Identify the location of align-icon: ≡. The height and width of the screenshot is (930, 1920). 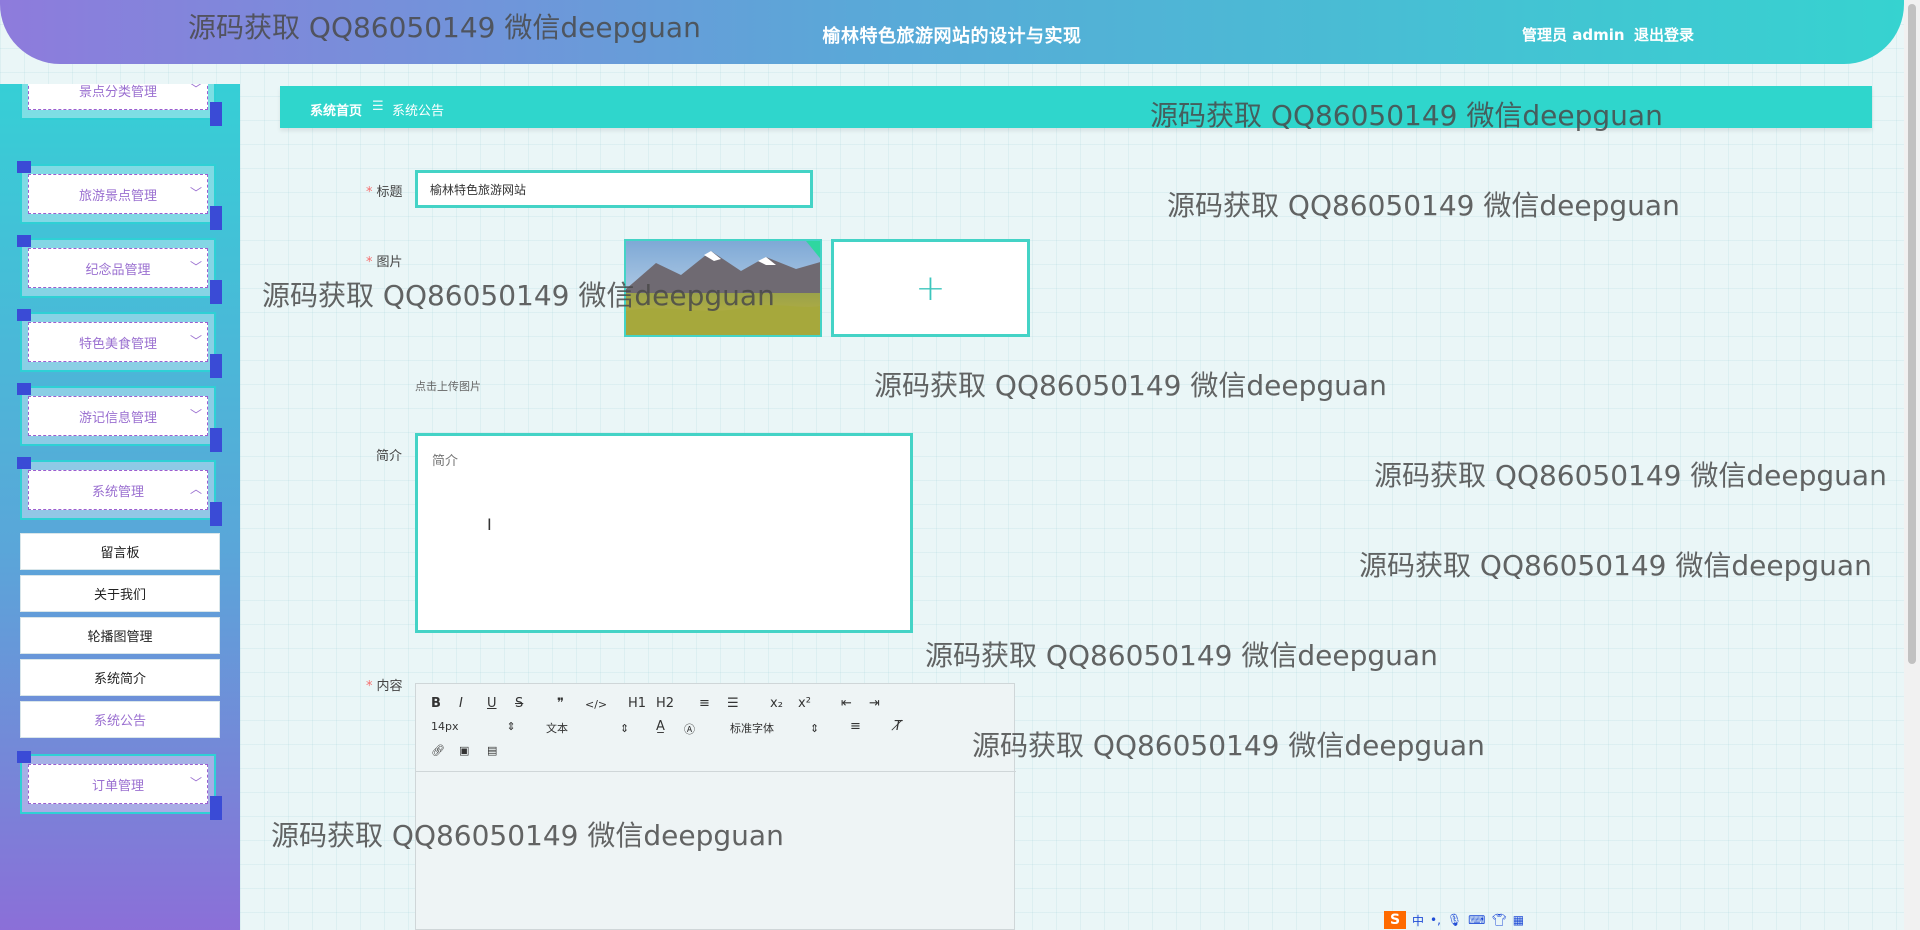
(855, 726).